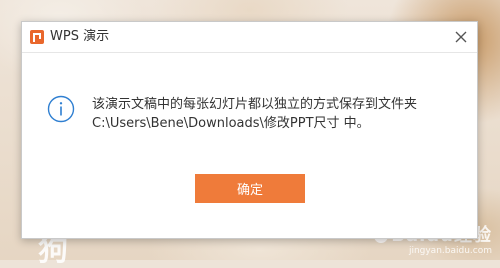 This screenshot has width=500, height=268. I want to click on close-button, so click(461, 37).